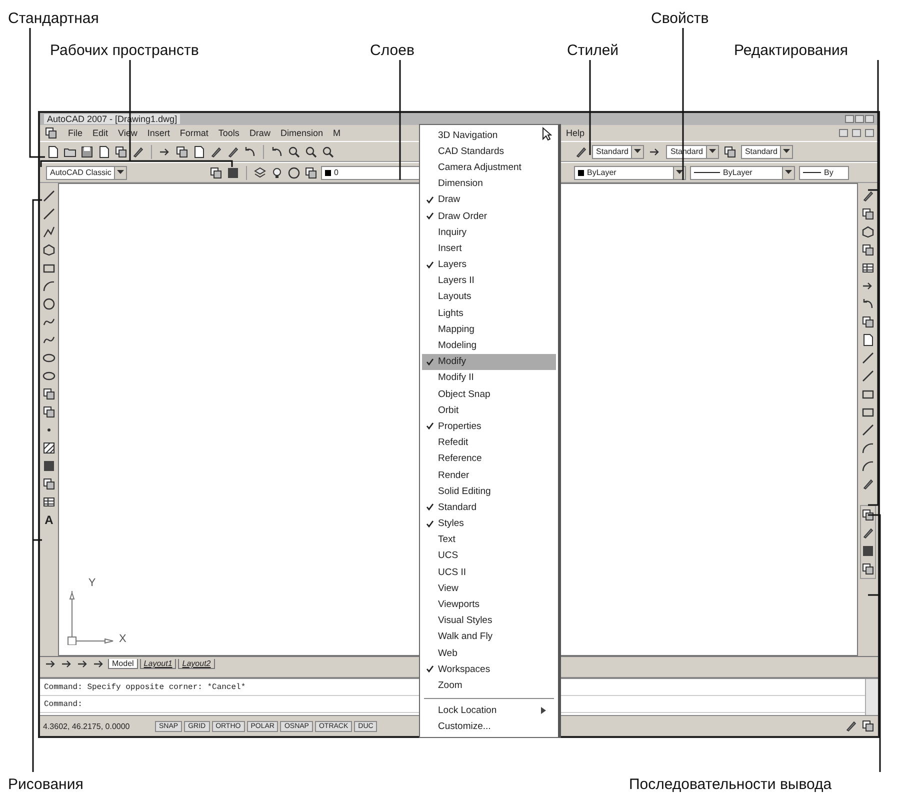 The width and height of the screenshot is (904, 802). What do you see at coordinates (856, 133) in the screenshot?
I see `restore-button` at bounding box center [856, 133].